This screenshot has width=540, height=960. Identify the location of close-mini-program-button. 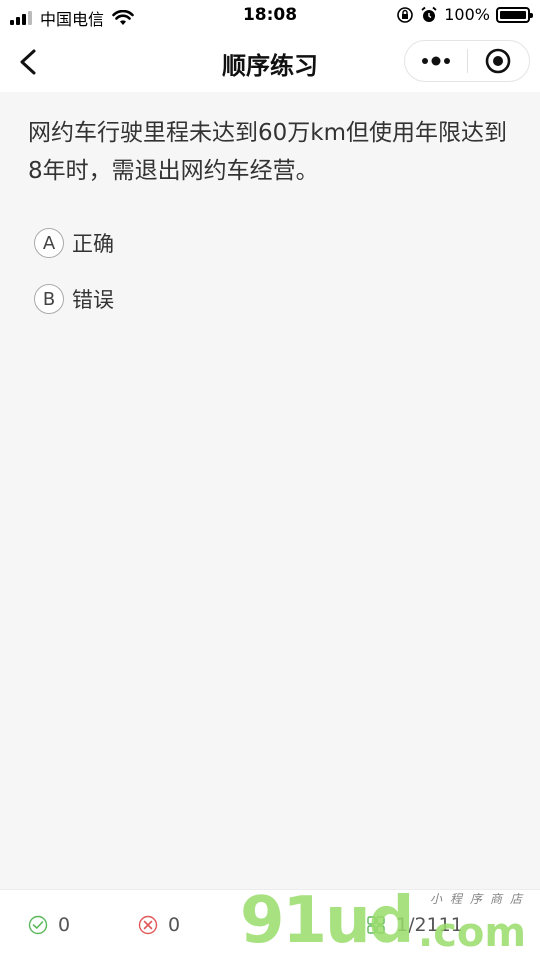
(498, 61).